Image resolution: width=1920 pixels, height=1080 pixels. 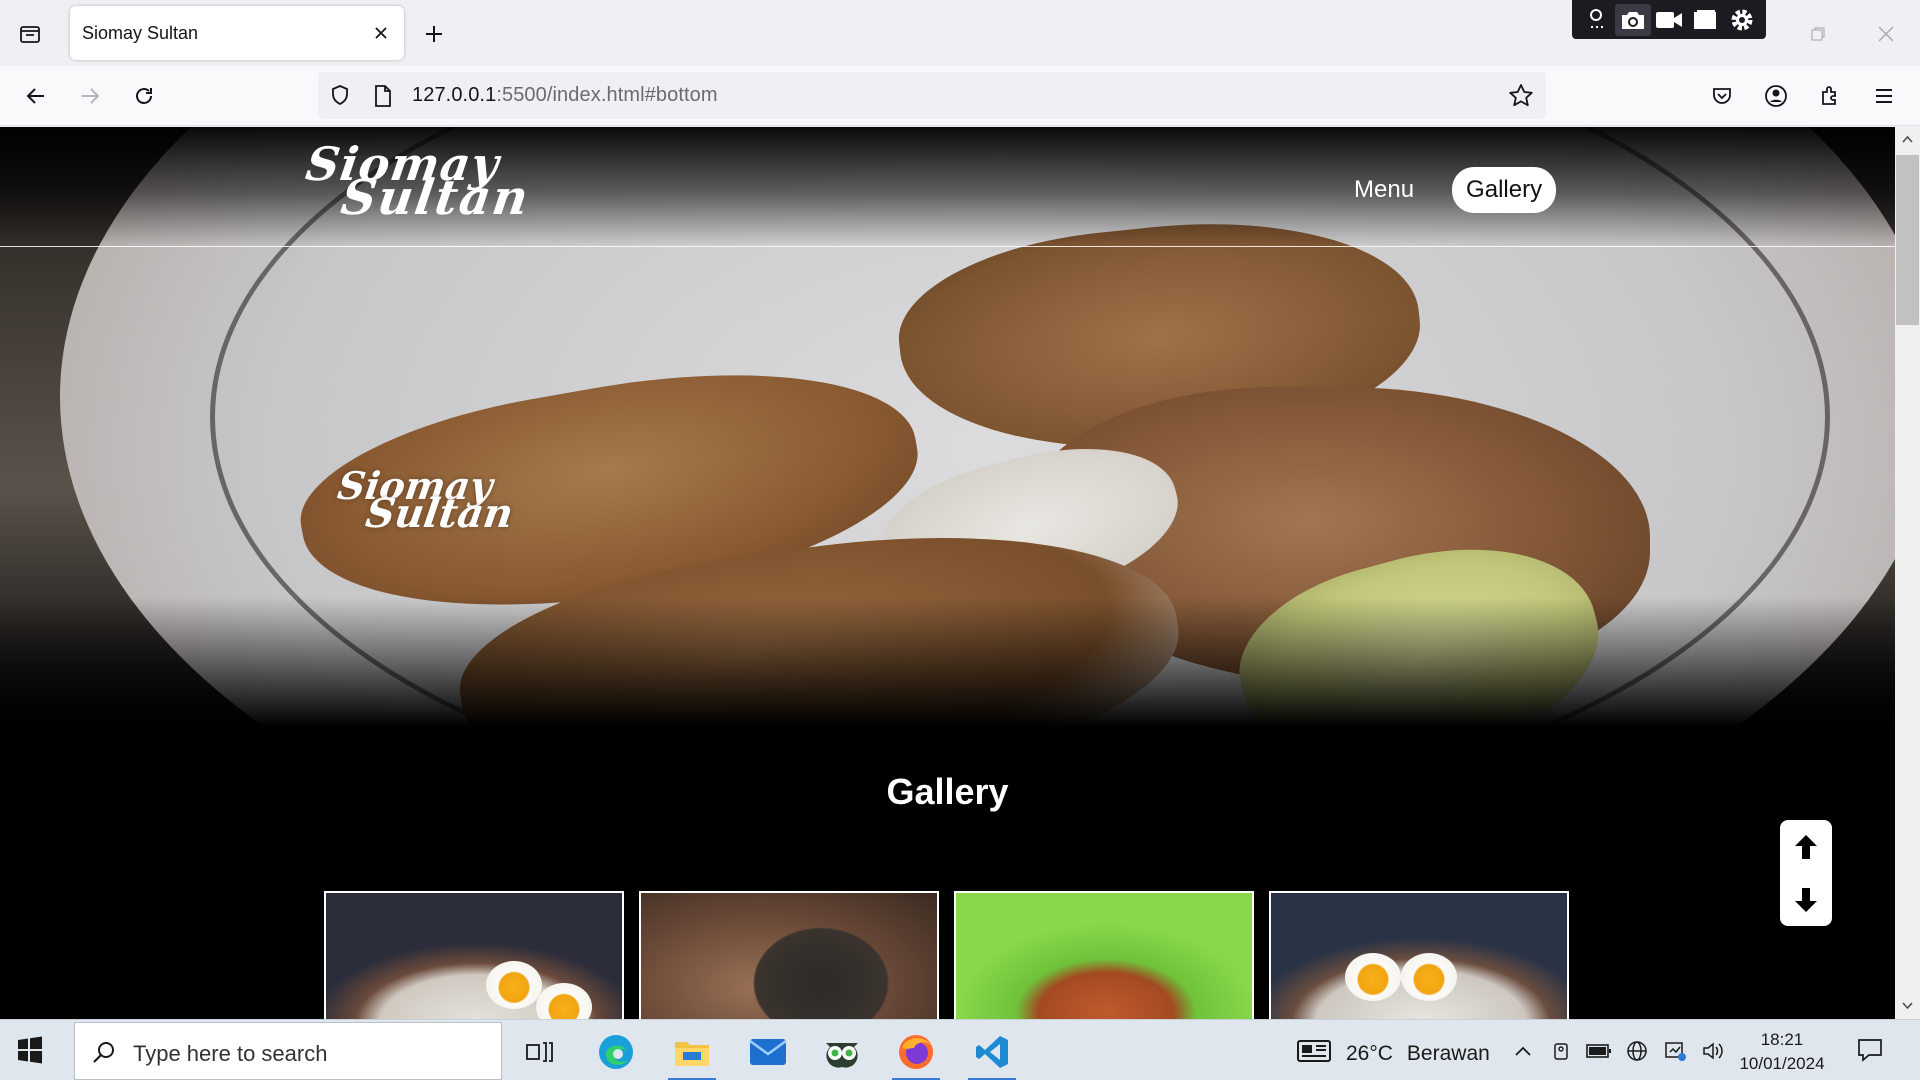 I want to click on site-nav: Menu Gallery, so click(x=1448, y=190).